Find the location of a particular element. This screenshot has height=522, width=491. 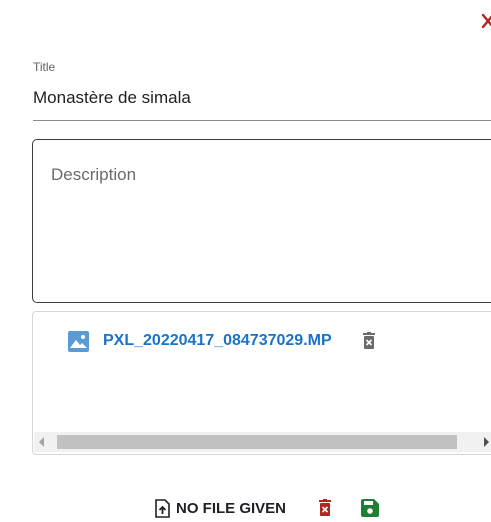

title-input: Monastère de simala is located at coordinates (112, 98).